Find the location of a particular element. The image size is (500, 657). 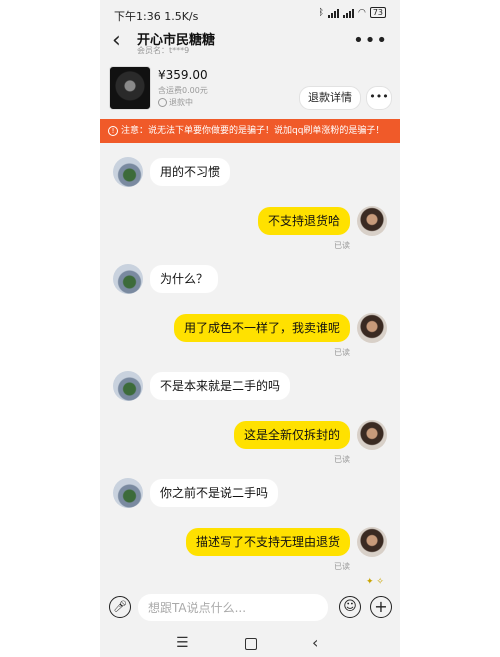

message-input is located at coordinates (233, 607).